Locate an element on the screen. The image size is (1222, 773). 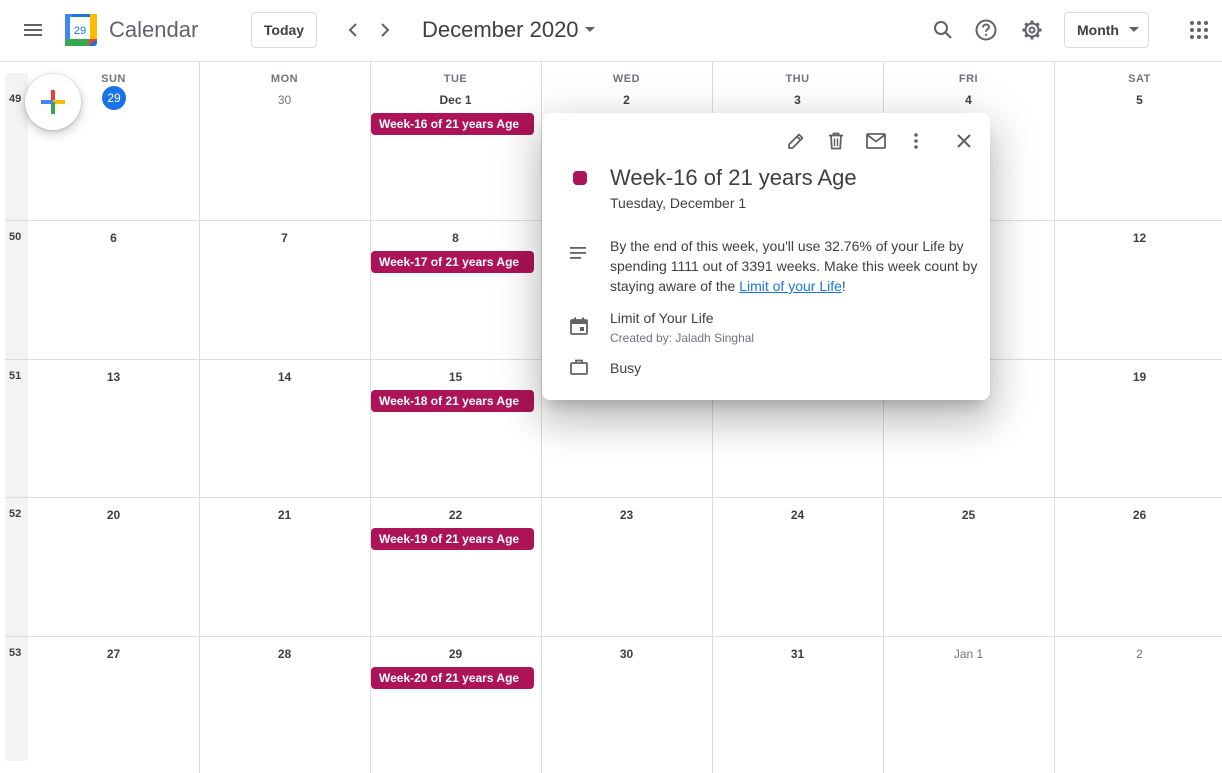
day-number-link: Jan 1 is located at coordinates (968, 654).